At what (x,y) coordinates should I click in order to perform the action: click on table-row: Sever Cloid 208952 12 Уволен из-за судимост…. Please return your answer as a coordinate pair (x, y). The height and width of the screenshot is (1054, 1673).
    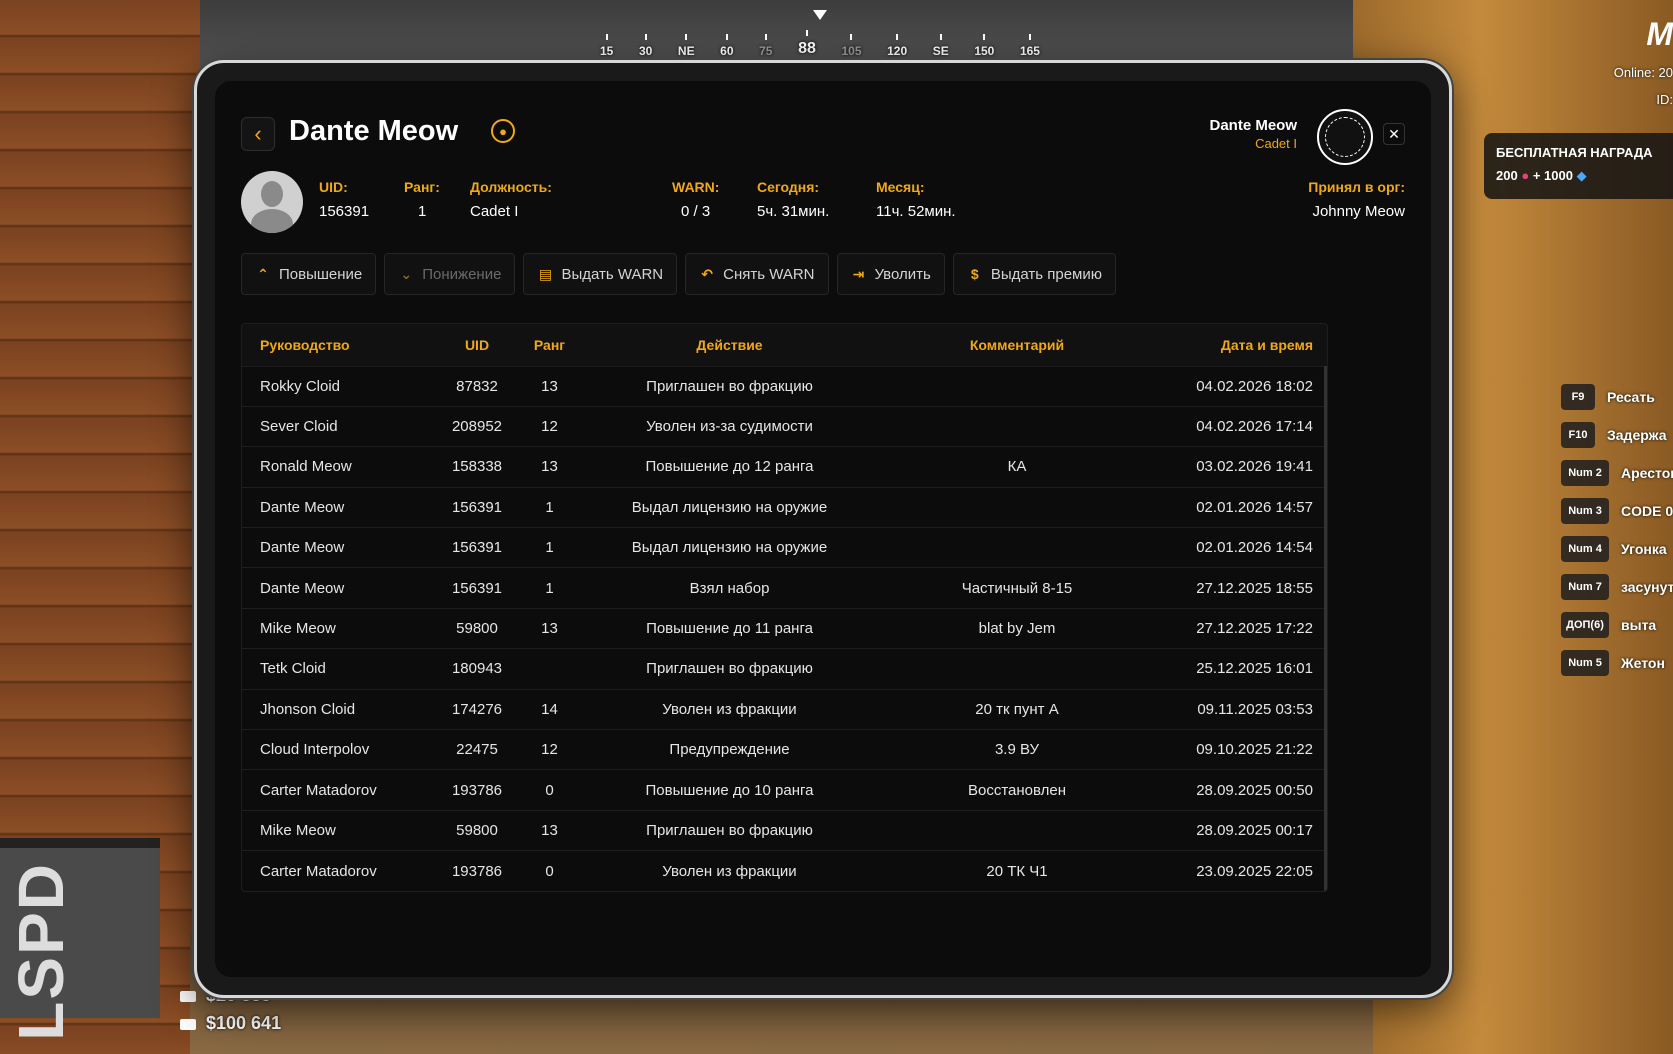
    Looking at the image, I should click on (784, 426).